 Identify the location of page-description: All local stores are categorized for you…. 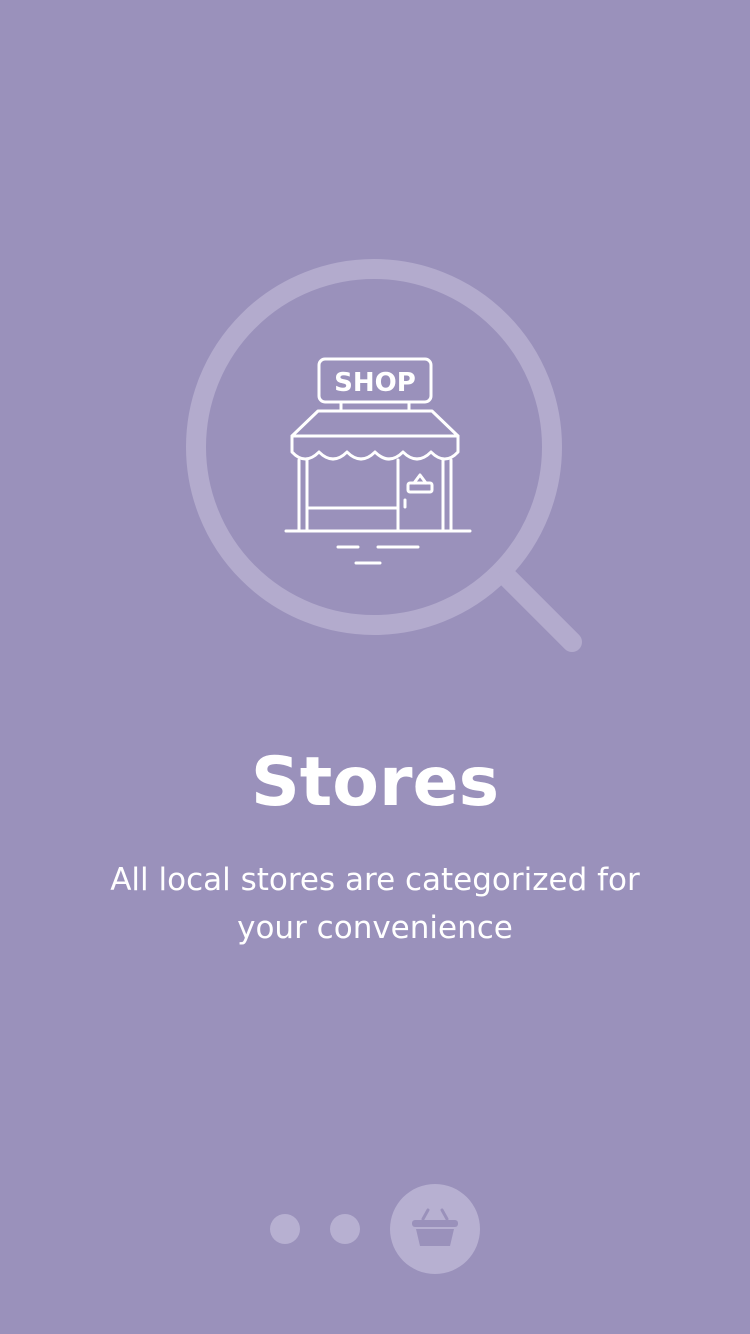
(375, 904).